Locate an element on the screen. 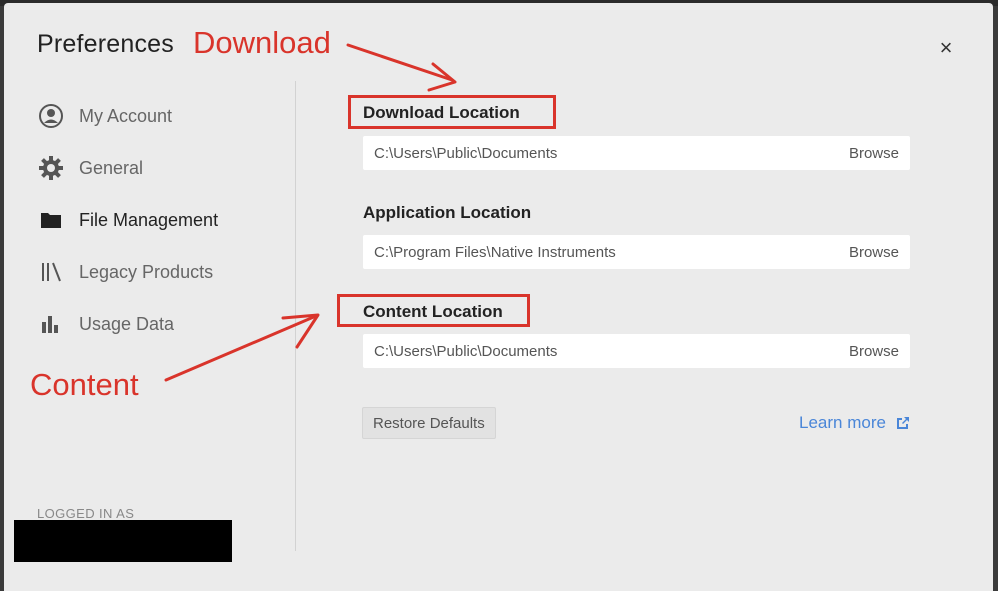 Image resolution: width=998 pixels, height=591 pixels. download-arrow is located at coordinates (400, 62).